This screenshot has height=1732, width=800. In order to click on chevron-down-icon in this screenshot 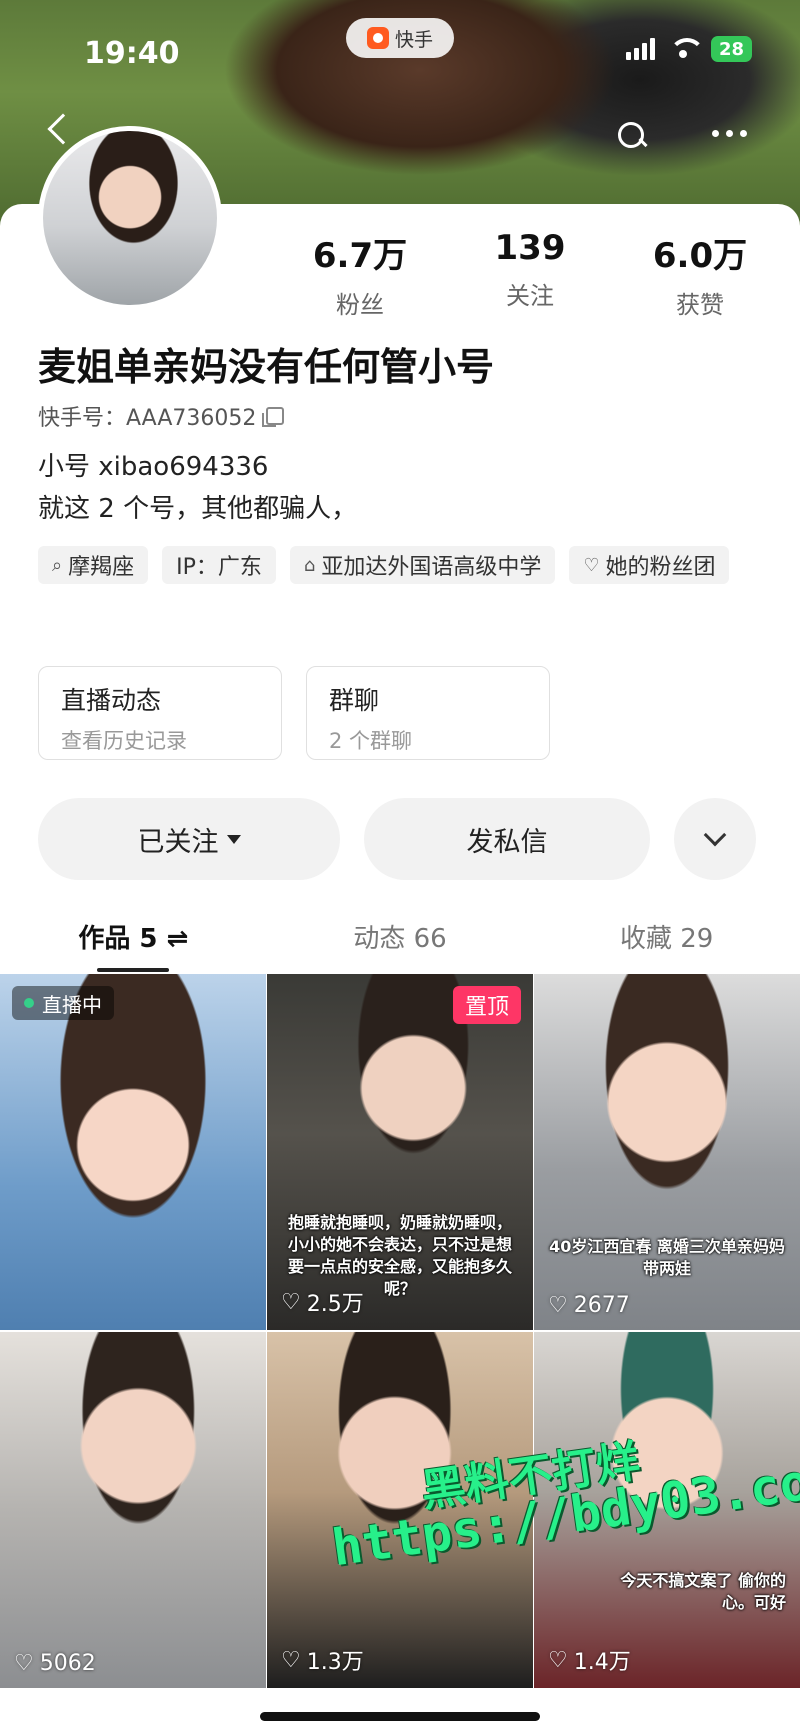, I will do `click(715, 835)`.